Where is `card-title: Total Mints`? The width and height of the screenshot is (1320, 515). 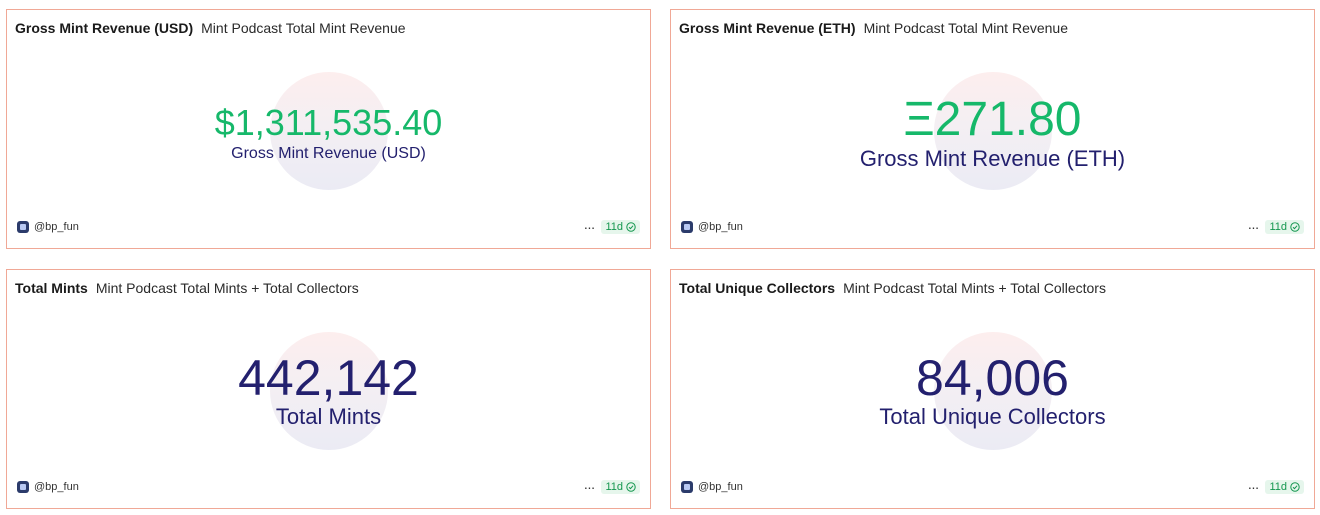 card-title: Total Mints is located at coordinates (51, 288).